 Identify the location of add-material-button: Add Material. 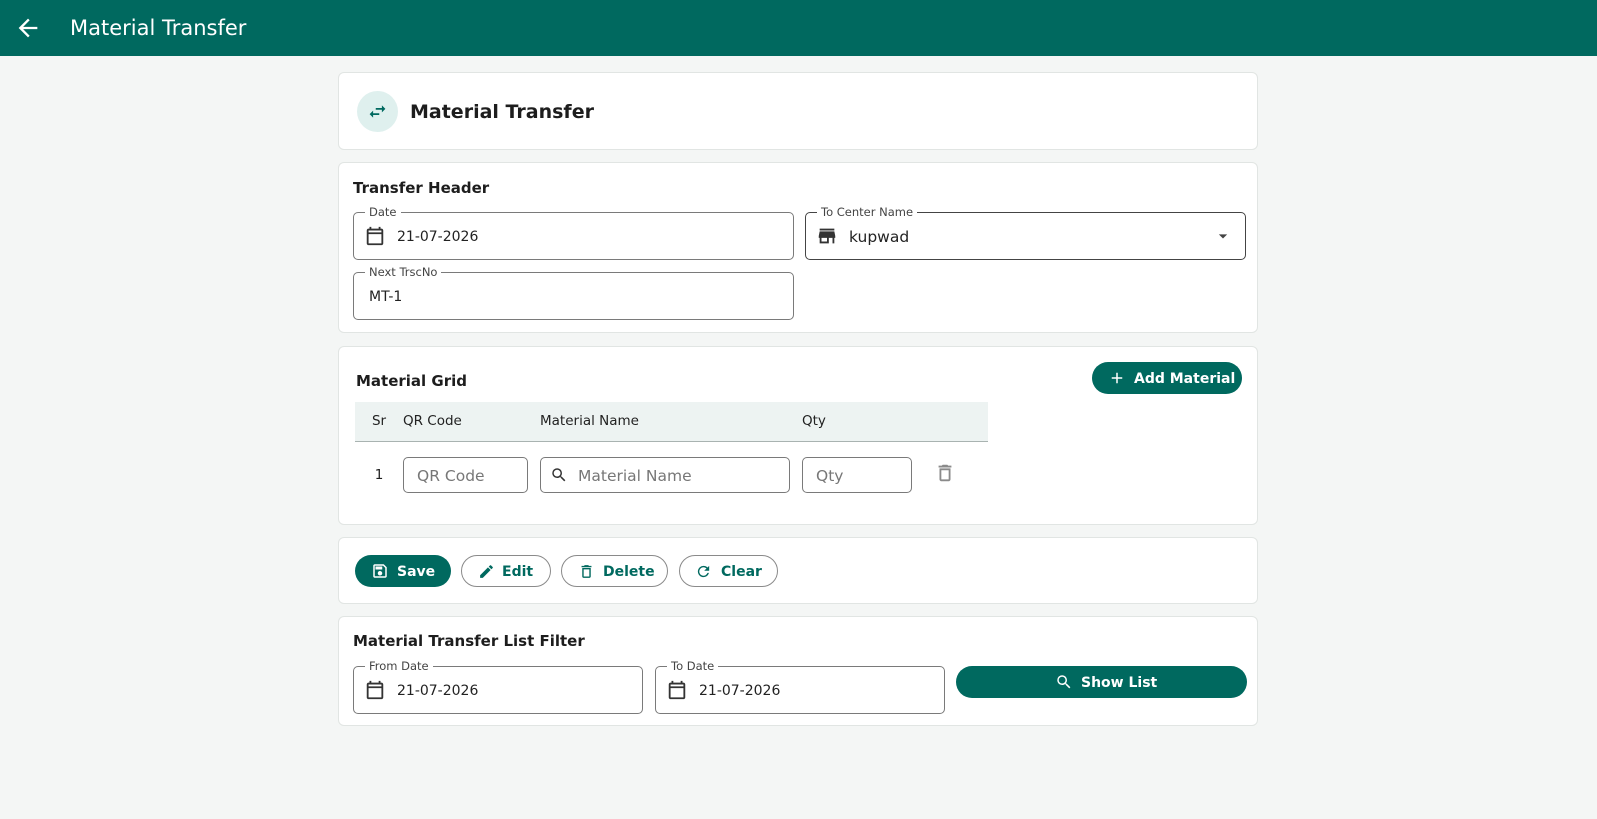
(1167, 378).